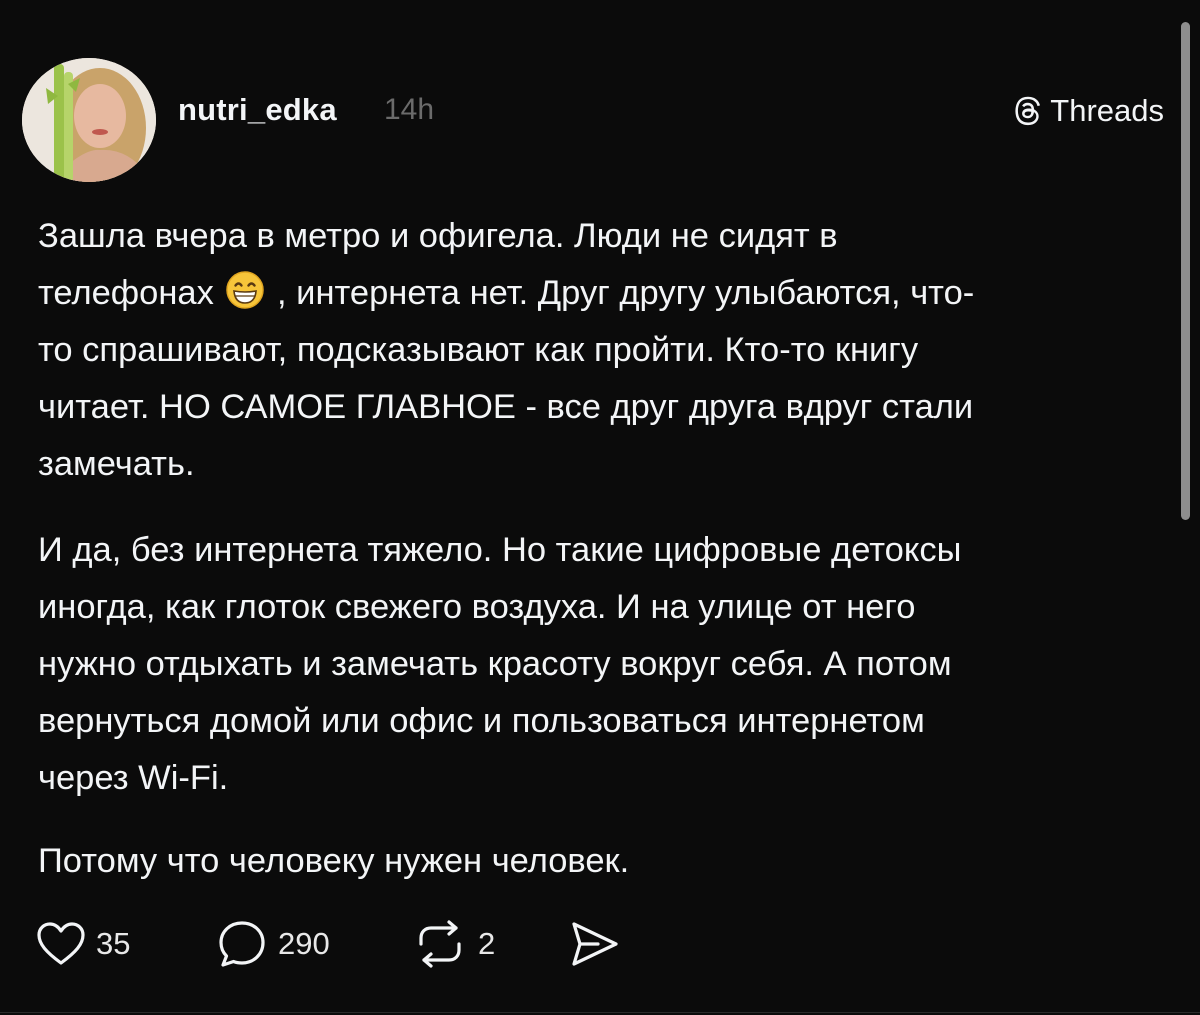 The image size is (1200, 1015). I want to click on avatar-photo, so click(89, 120).